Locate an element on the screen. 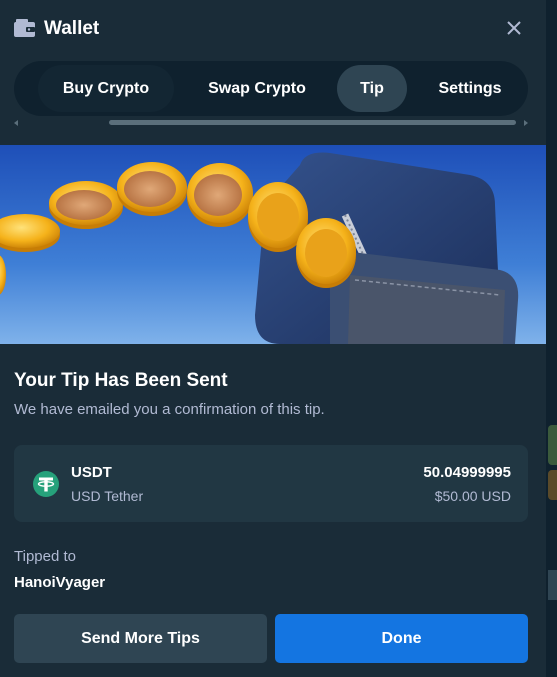 This screenshot has height=677, width=557. tab-swap-crypto: Swap Crypto is located at coordinates (257, 88).